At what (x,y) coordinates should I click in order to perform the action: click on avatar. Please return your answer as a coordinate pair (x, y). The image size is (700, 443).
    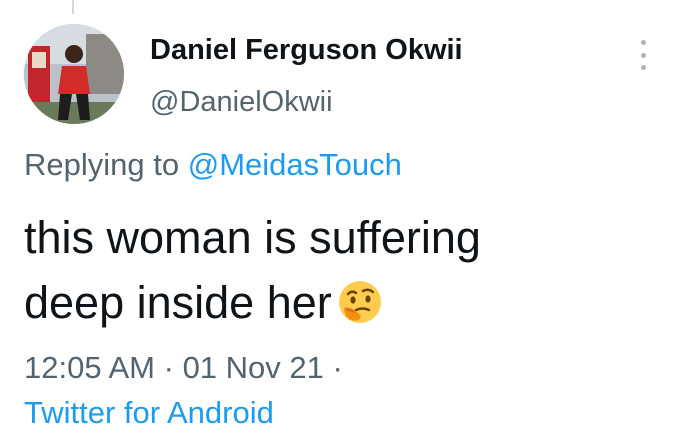
    Looking at the image, I should click on (74, 74).